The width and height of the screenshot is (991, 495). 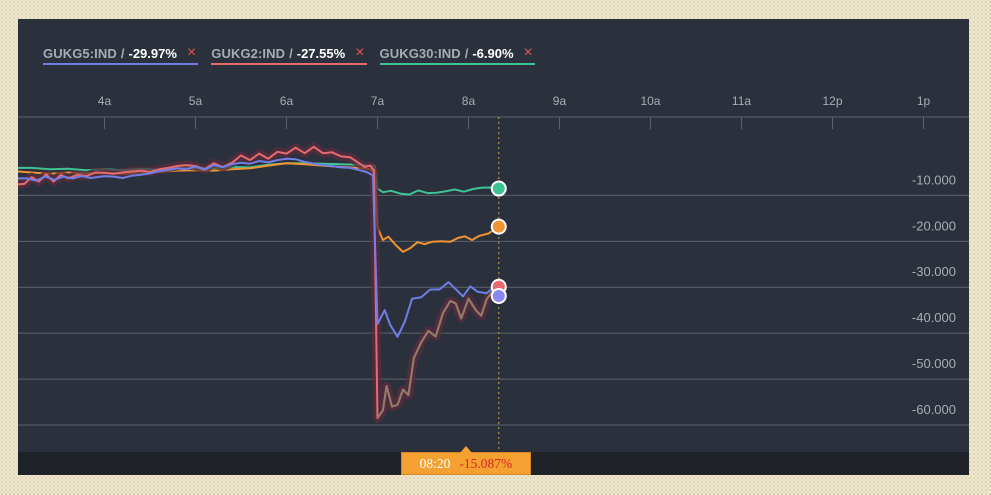 I want to click on legend-item: GUKG2:IND / -27.55% ×, so click(x=289, y=54).